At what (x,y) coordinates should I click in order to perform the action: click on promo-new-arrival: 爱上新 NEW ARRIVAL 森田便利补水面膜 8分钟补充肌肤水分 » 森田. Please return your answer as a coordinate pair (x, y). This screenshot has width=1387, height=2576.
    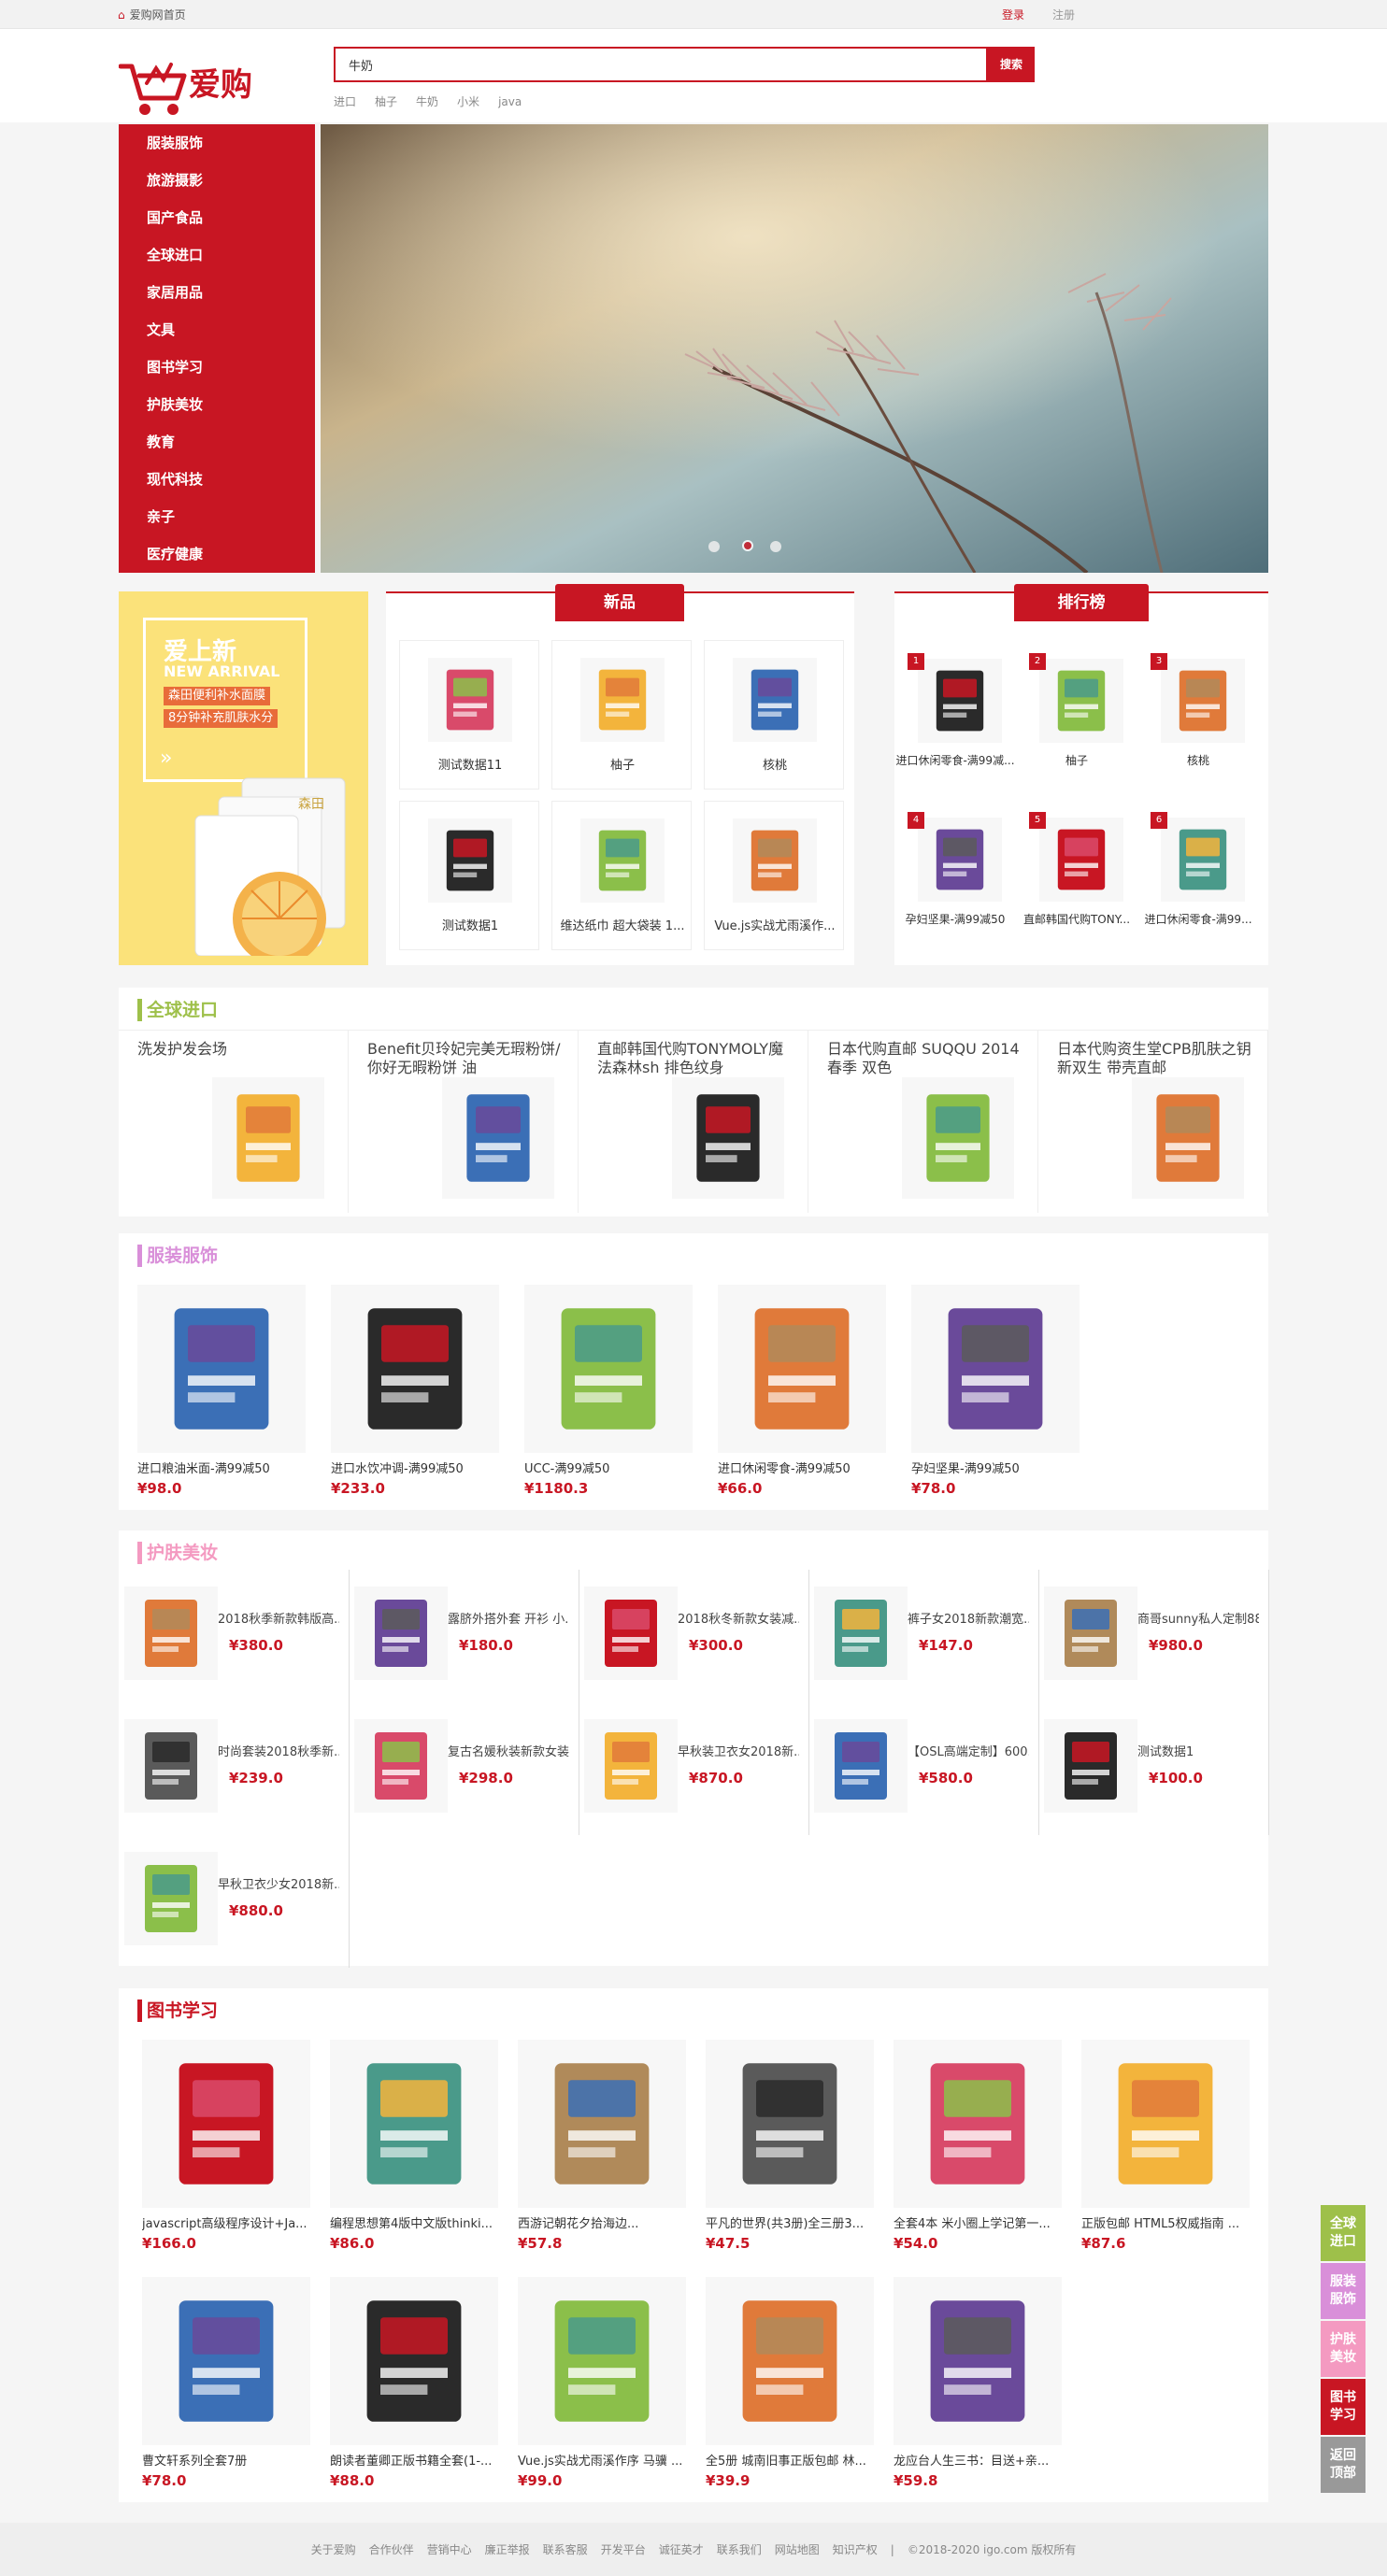
    Looking at the image, I should click on (243, 778).